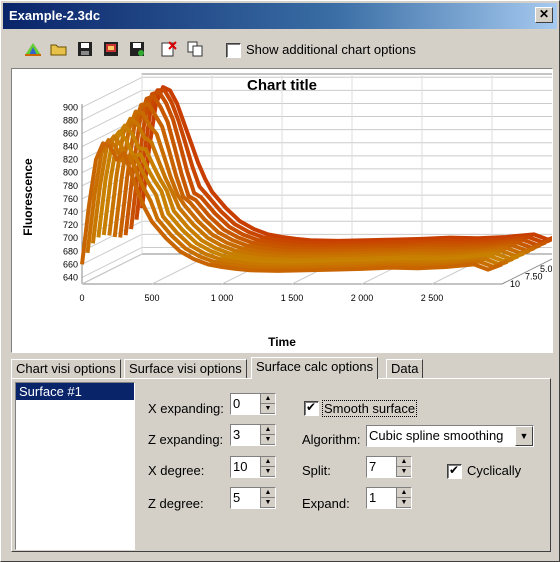 The width and height of the screenshot is (560, 562). I want to click on surface-list: Surface #1, so click(75, 466).